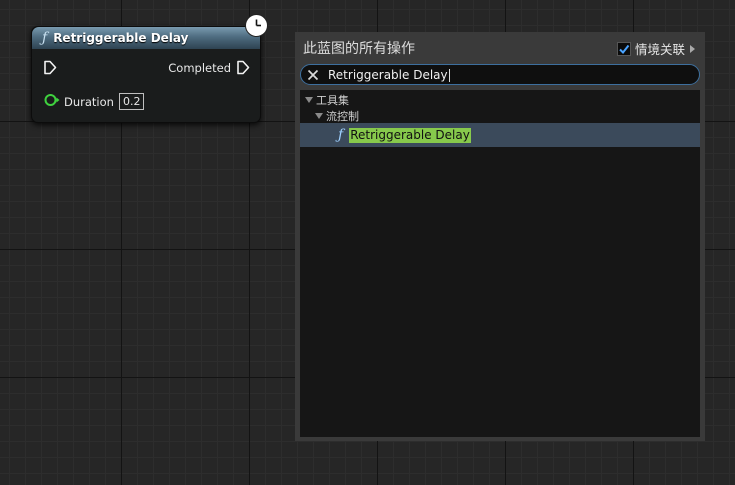 The image size is (735, 485). I want to click on duration-label: Duration, so click(89, 101).